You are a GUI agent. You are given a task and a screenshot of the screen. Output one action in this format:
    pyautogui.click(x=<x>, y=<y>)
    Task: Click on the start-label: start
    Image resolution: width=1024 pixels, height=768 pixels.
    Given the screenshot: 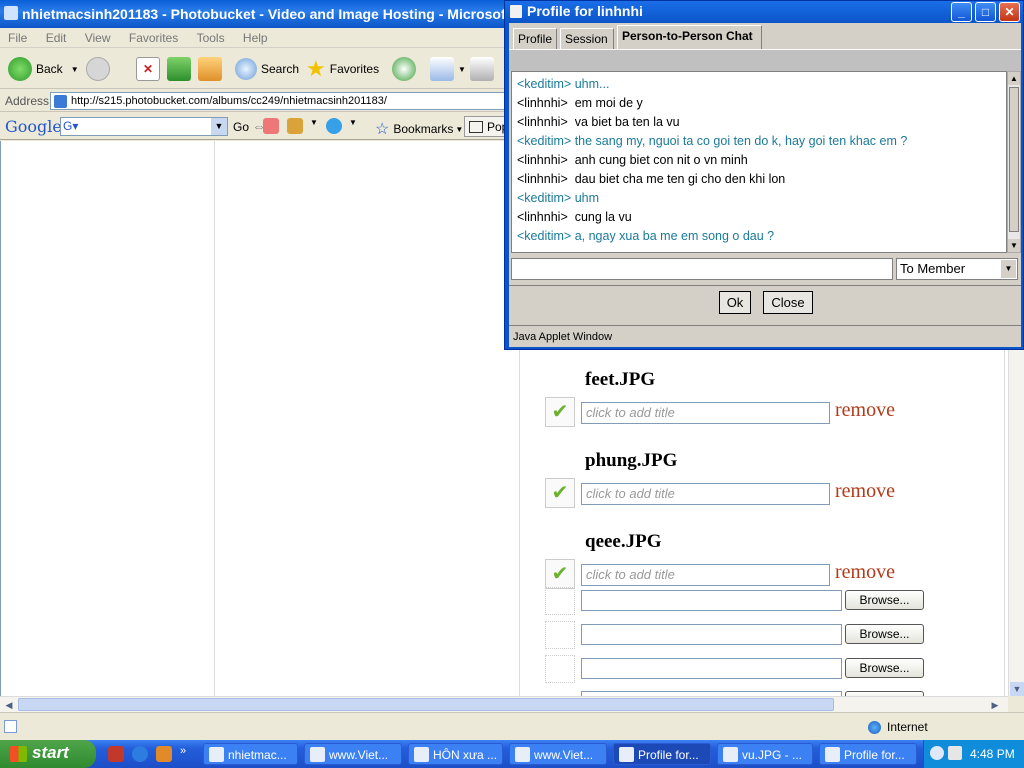 What is the action you would take?
    pyautogui.click(x=50, y=752)
    